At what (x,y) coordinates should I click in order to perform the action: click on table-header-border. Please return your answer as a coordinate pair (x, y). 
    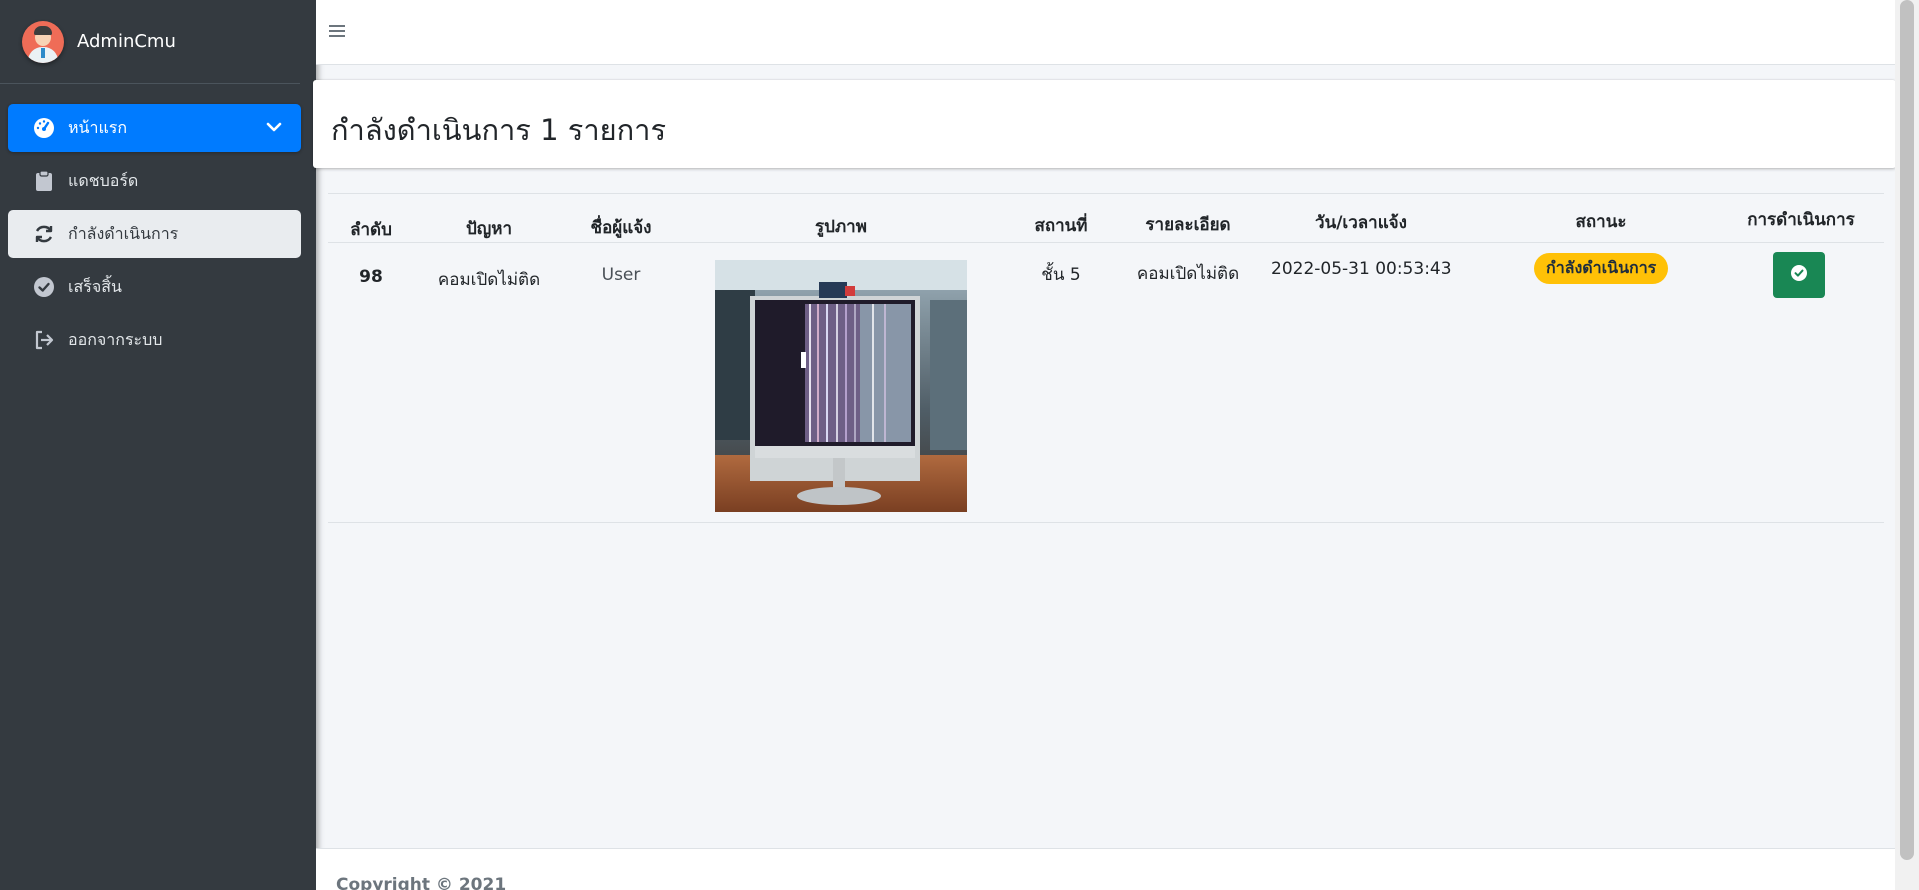
    Looking at the image, I should click on (1106, 242).